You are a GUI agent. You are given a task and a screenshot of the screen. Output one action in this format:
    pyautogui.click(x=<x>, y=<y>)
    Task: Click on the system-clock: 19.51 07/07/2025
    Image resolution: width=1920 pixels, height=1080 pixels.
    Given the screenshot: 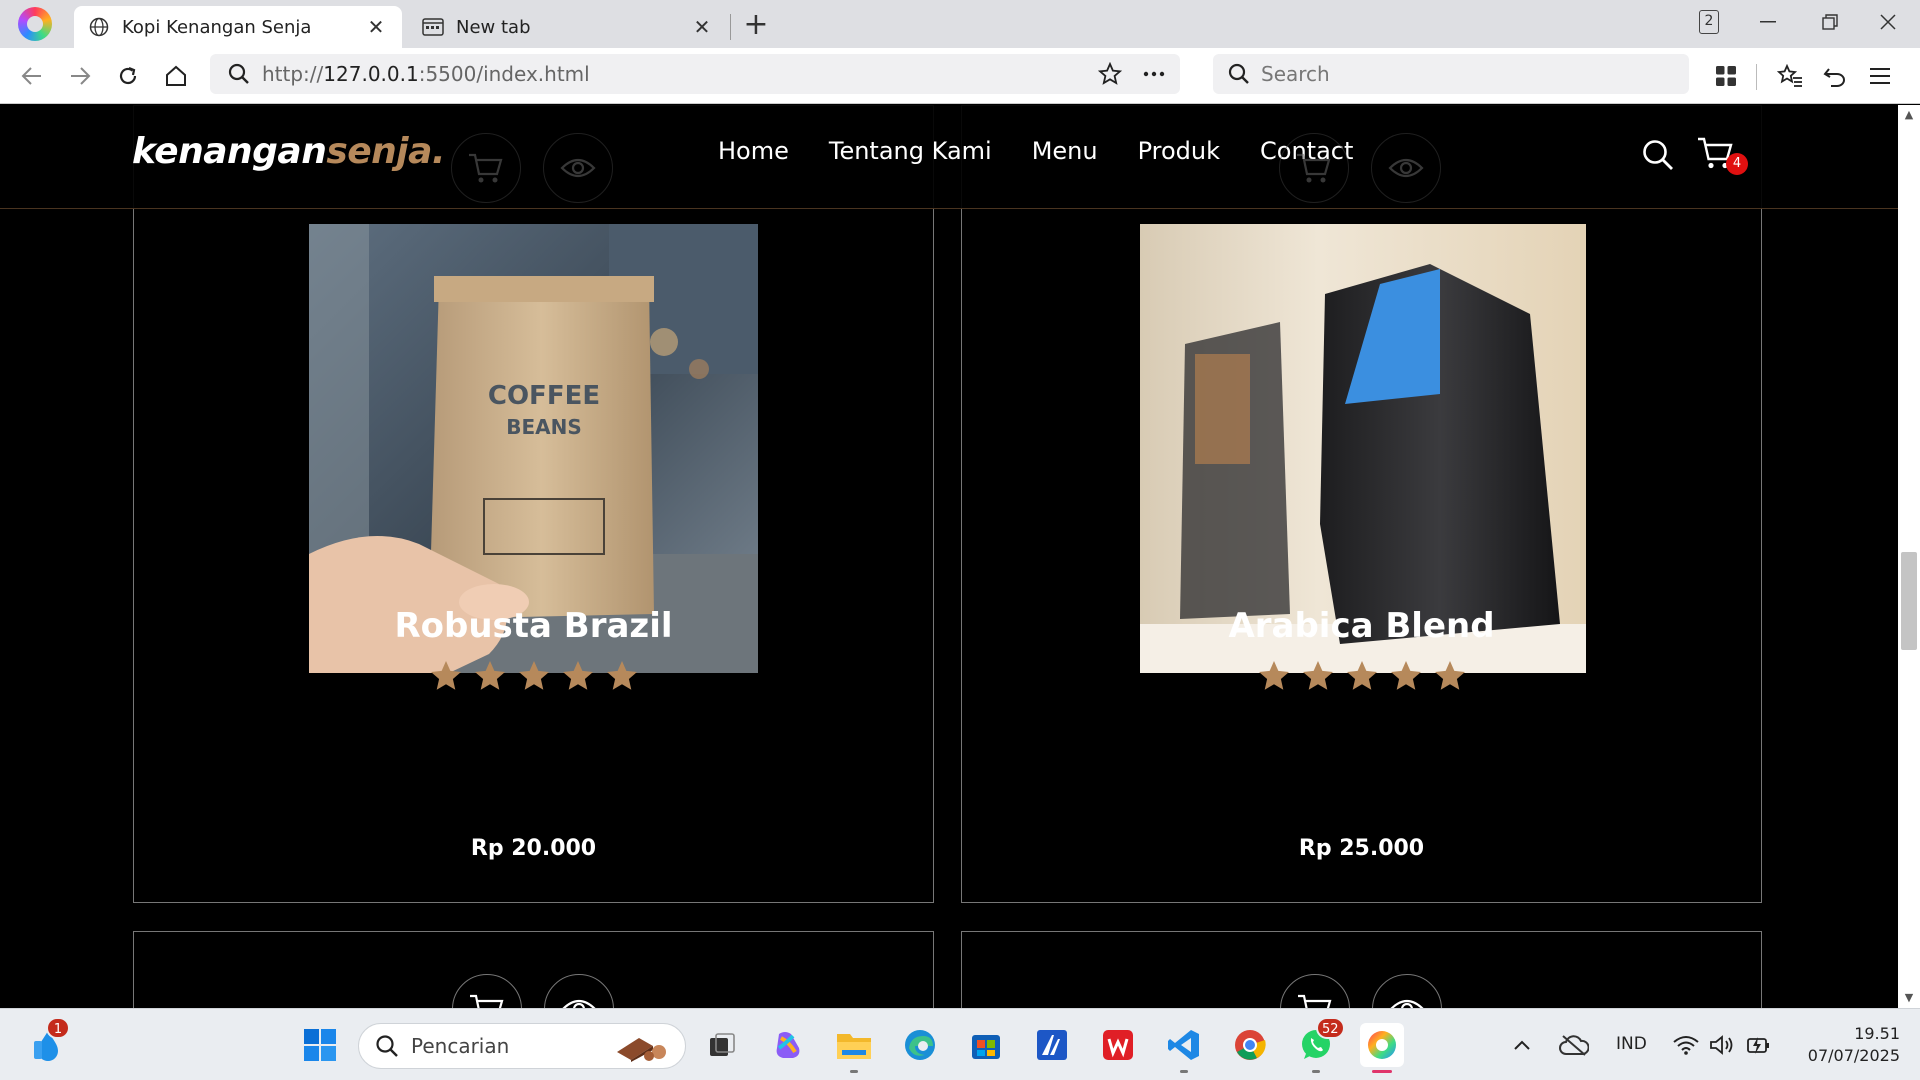 What is the action you would take?
    pyautogui.click(x=1845, y=1045)
    